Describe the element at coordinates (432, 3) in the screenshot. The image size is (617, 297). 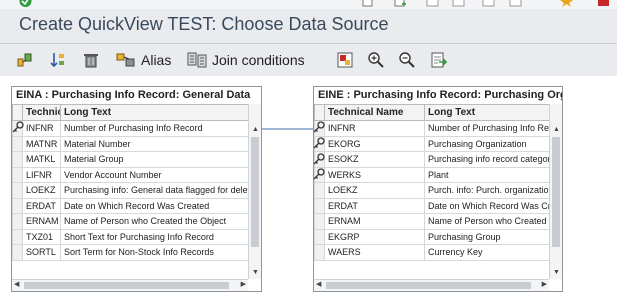
I see `help-icon` at that location.